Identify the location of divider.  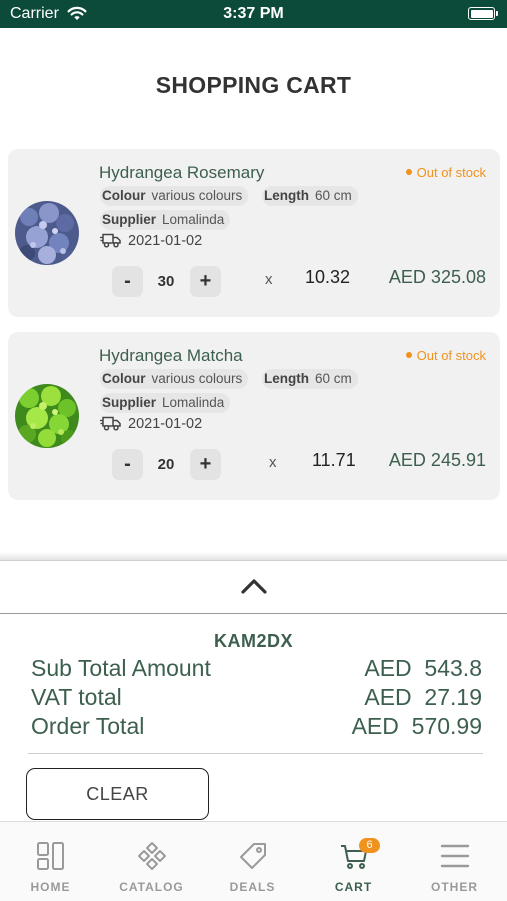
(255, 753).